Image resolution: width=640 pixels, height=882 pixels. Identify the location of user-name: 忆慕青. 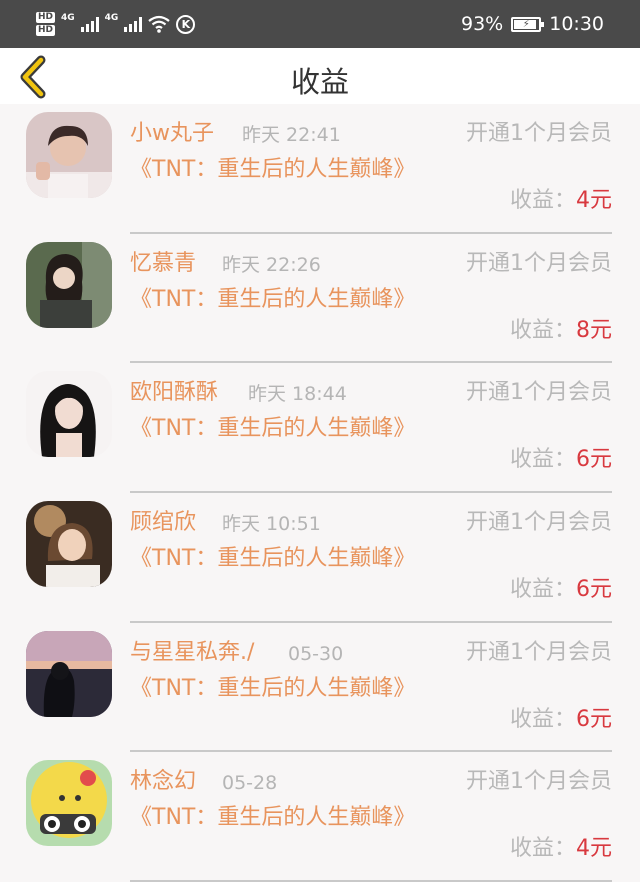
(163, 264).